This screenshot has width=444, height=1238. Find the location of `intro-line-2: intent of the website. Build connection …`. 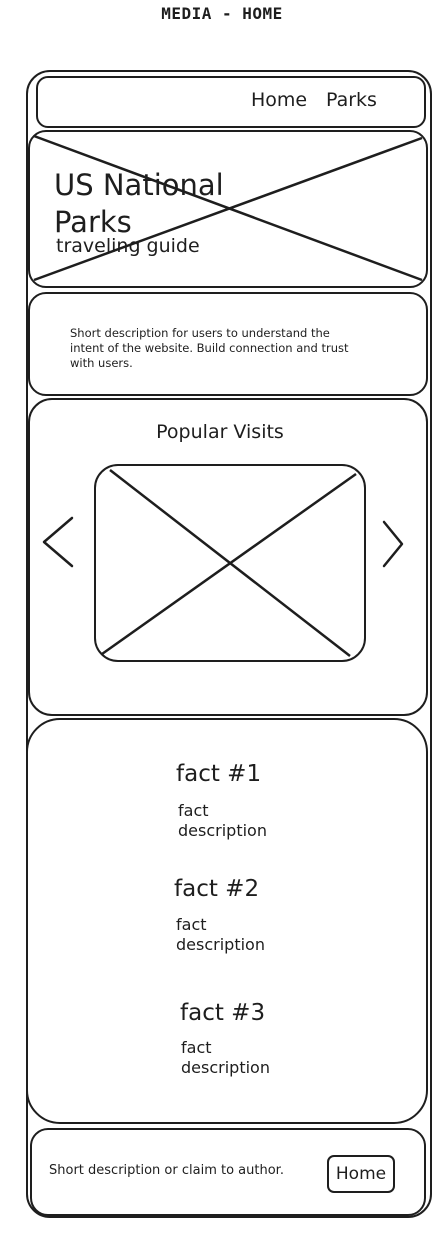

intro-line-2: intent of the website. Build connection … is located at coordinates (209, 348).